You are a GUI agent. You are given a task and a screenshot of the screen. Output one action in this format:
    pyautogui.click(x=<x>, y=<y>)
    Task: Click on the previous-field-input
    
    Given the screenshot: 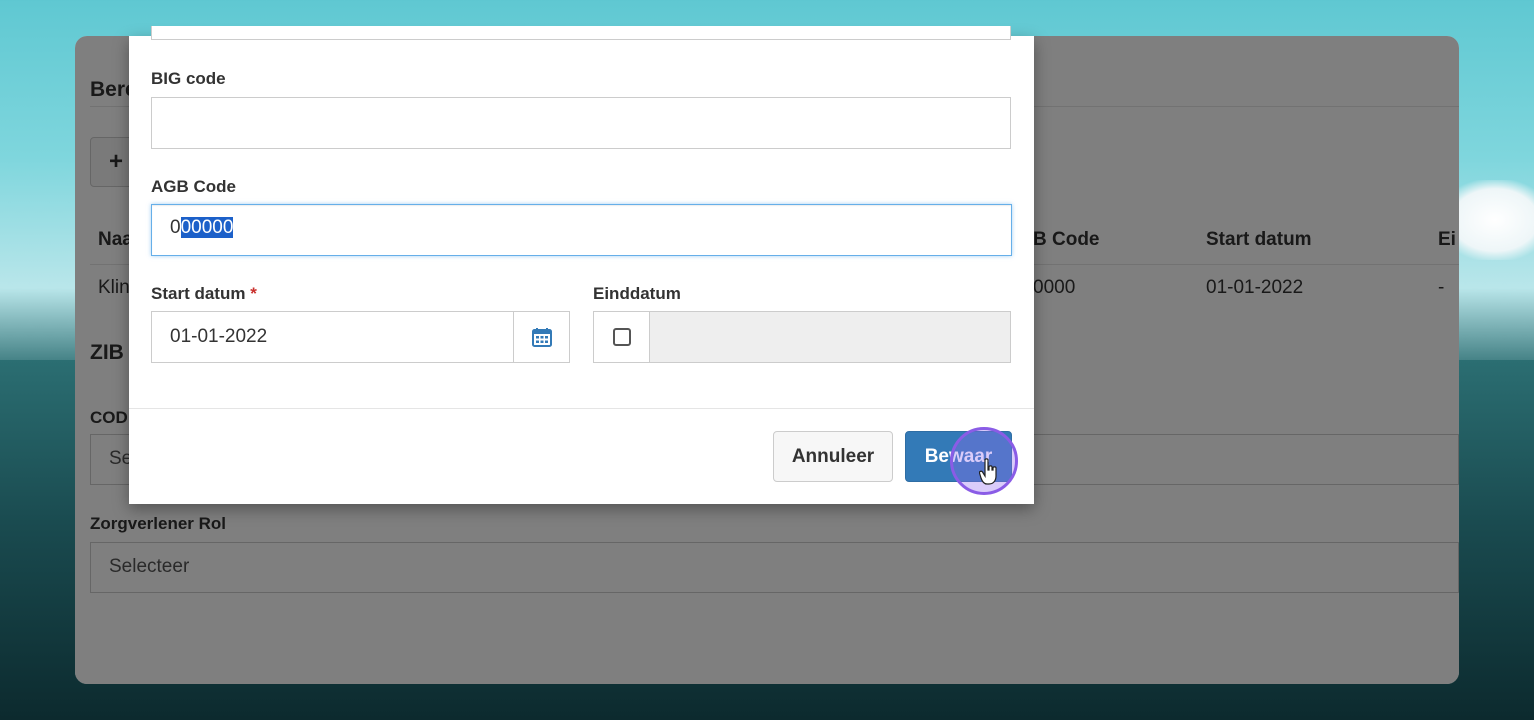 What is the action you would take?
    pyautogui.click(x=581, y=33)
    